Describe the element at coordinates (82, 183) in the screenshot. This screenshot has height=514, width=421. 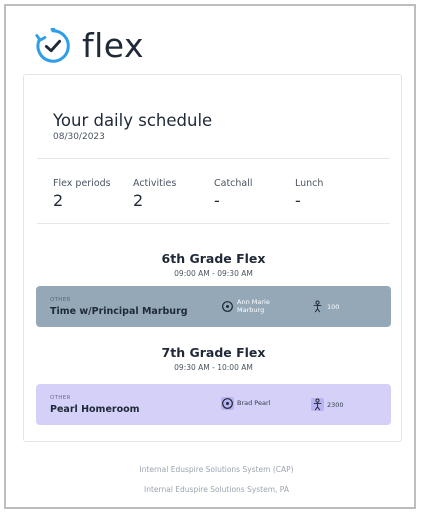
I see `stat-label: Flex periods` at that location.